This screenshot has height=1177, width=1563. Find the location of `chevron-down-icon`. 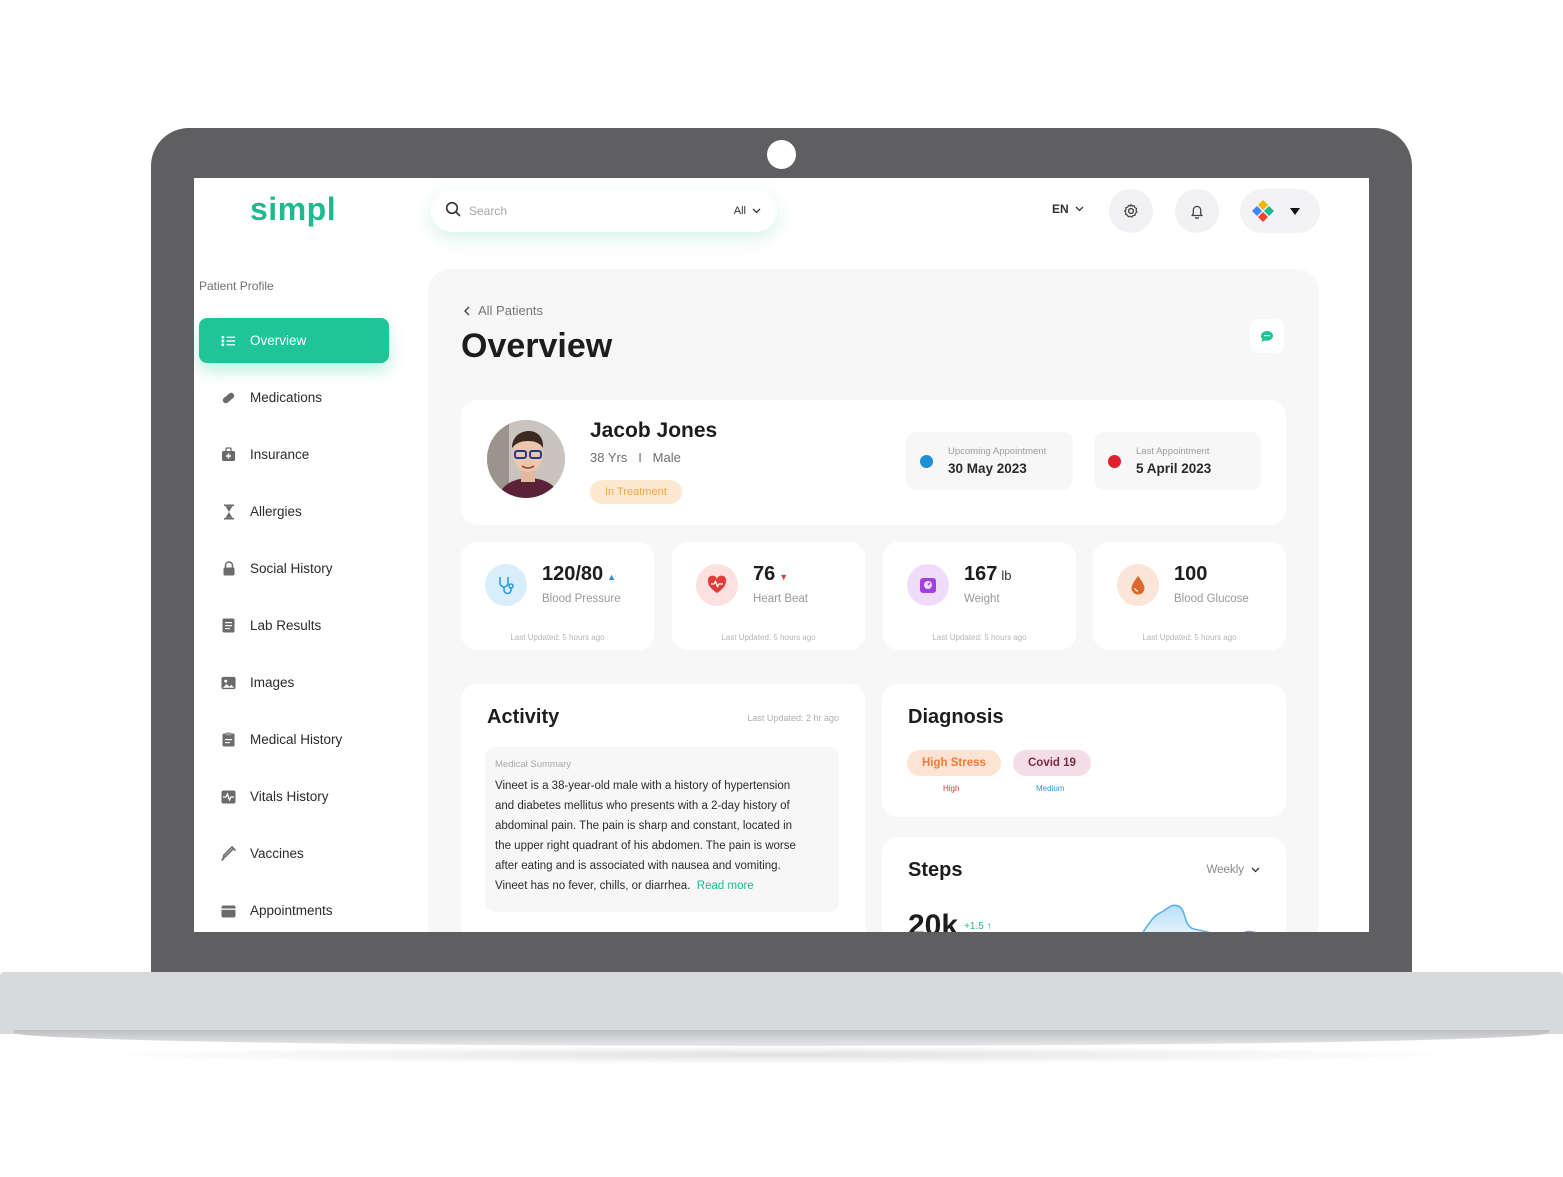

chevron-down-icon is located at coordinates (756, 211).